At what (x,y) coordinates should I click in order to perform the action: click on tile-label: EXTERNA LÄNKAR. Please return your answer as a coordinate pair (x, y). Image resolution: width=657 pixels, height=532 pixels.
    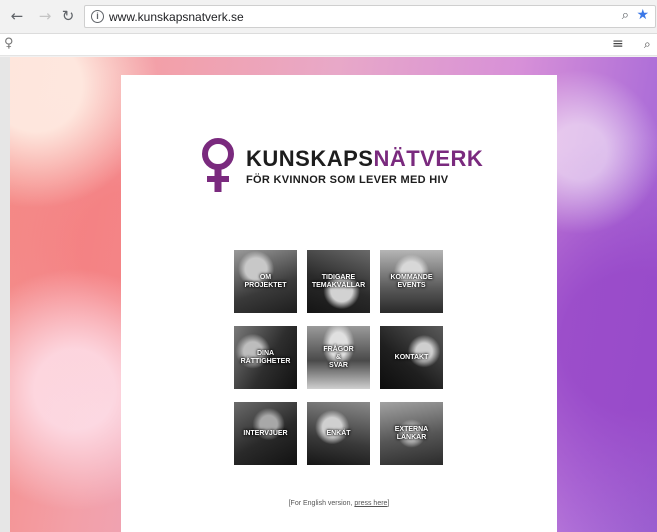
    Looking at the image, I should click on (411, 433).